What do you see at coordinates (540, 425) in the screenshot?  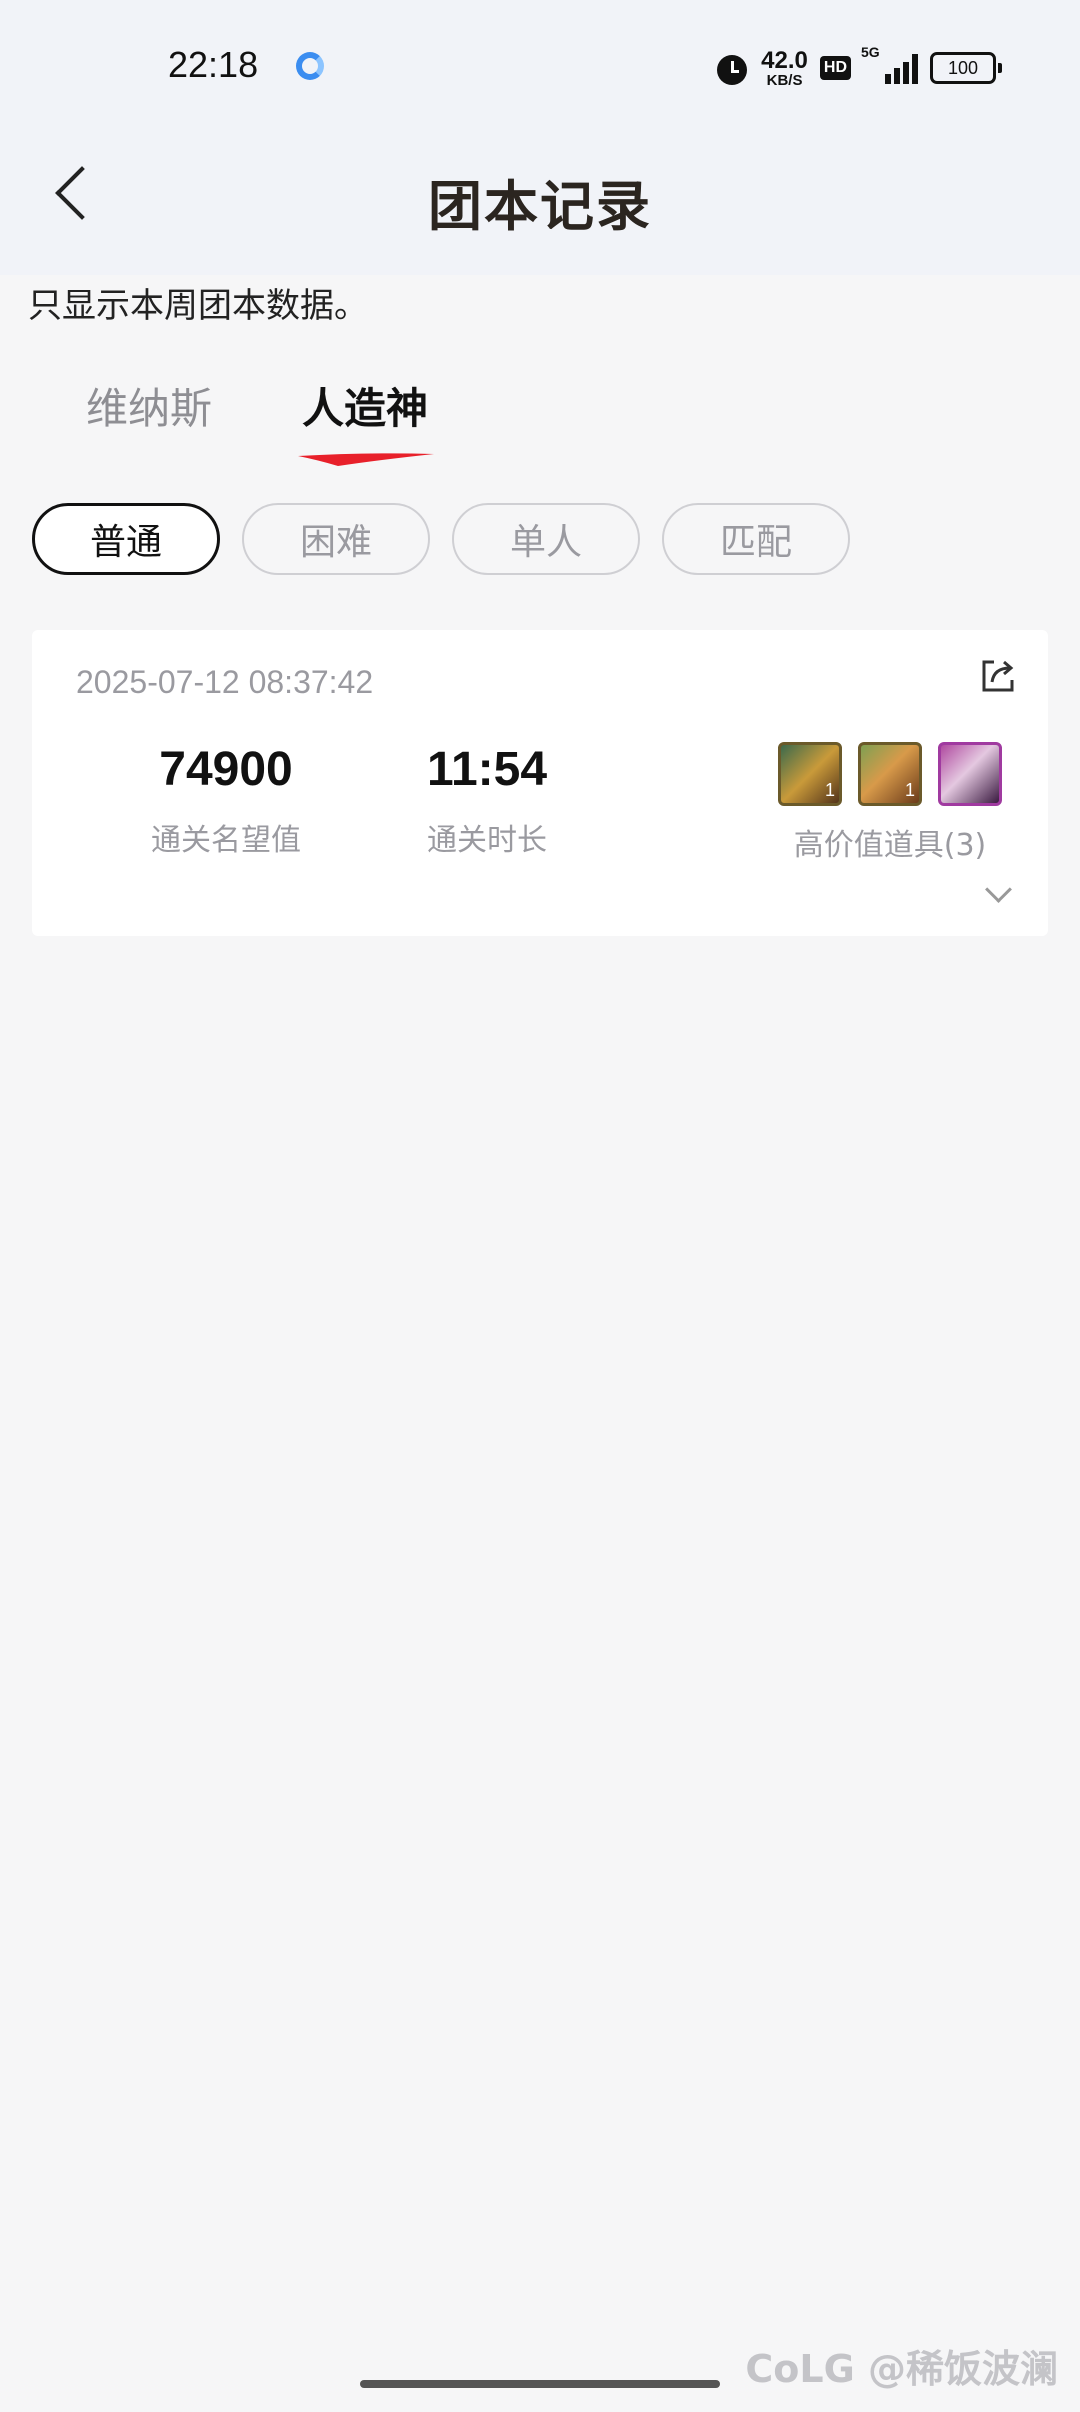 I see `raid-tabs: 维纳斯 人造神` at bounding box center [540, 425].